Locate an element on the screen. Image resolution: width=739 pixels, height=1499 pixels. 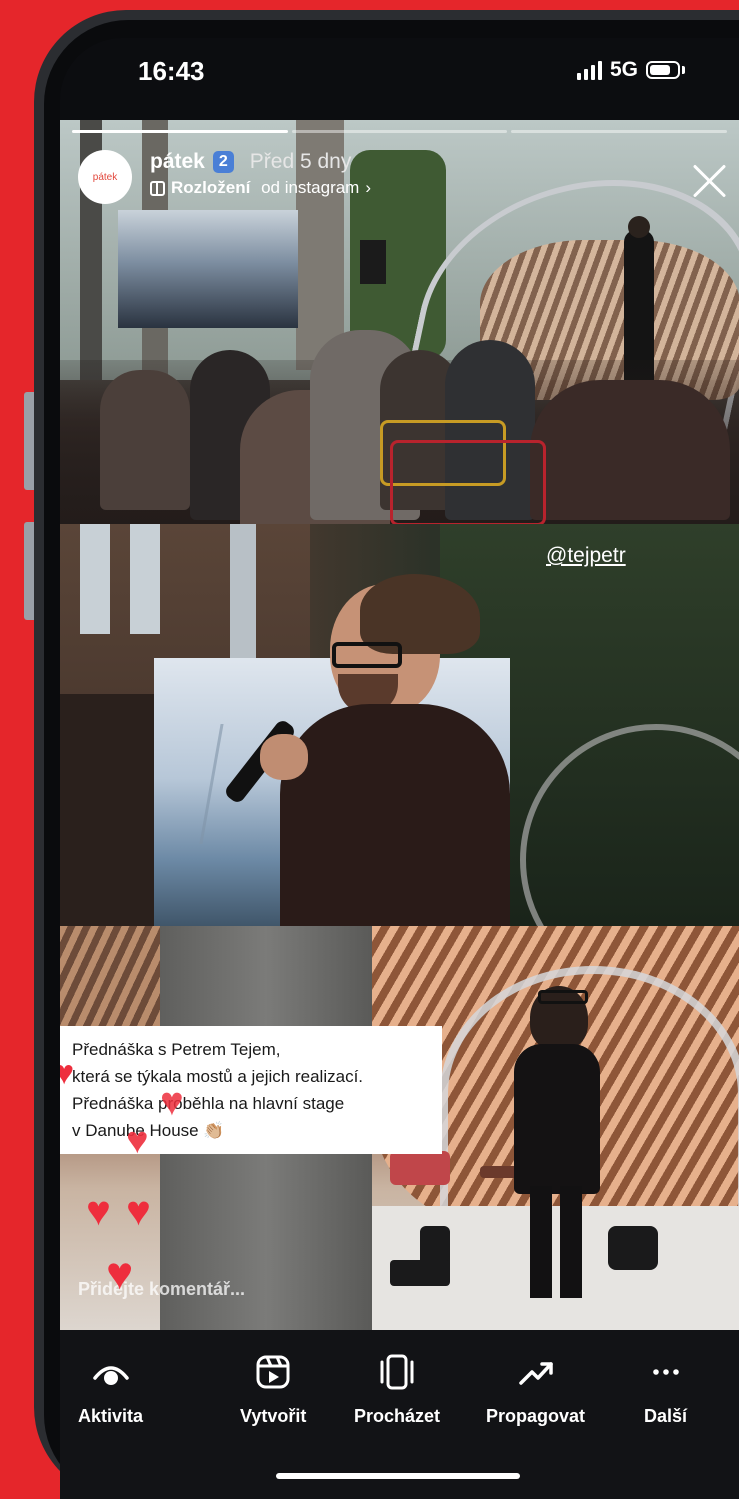
layout-label-rest: od instagram is located at coordinates (308, 187).